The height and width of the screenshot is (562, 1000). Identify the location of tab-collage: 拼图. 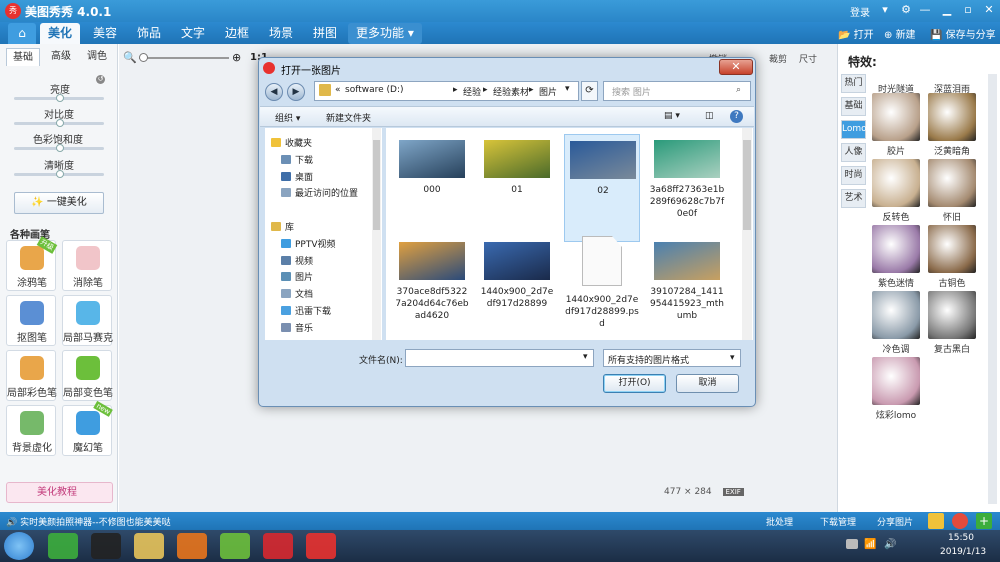
(325, 33).